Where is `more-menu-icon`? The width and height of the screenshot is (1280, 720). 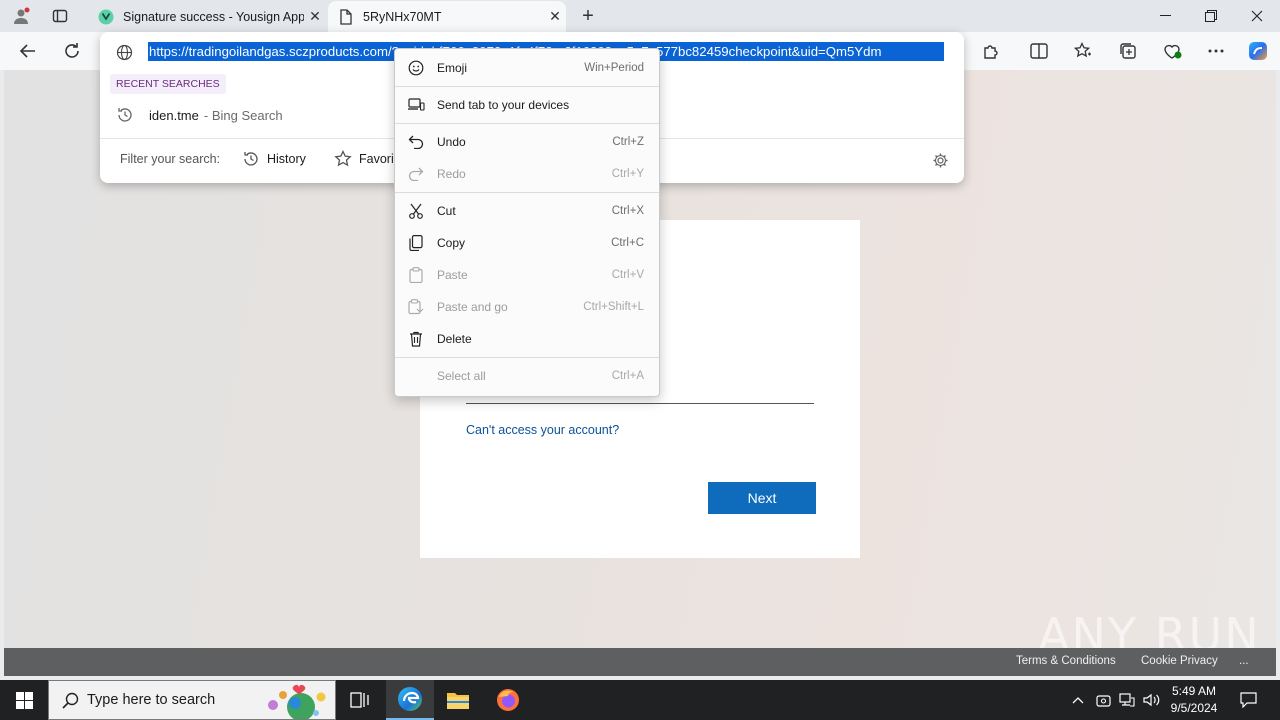
more-menu-icon is located at coordinates (1216, 51).